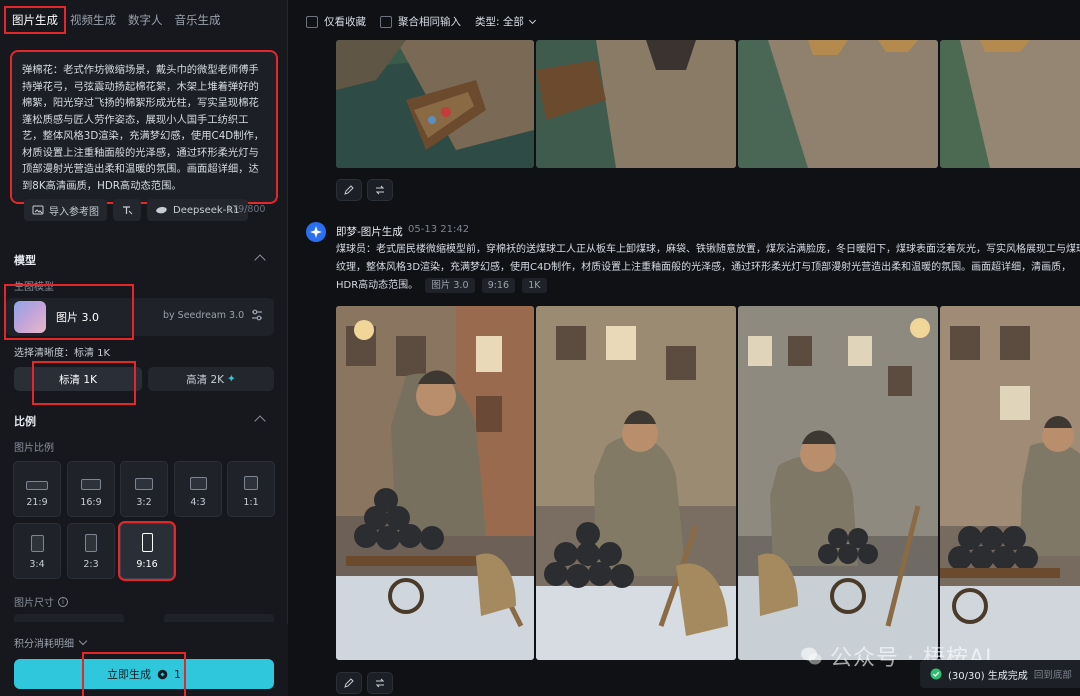 The height and width of the screenshot is (696, 1080). I want to click on ratio-2-3: 2:3, so click(91, 551).